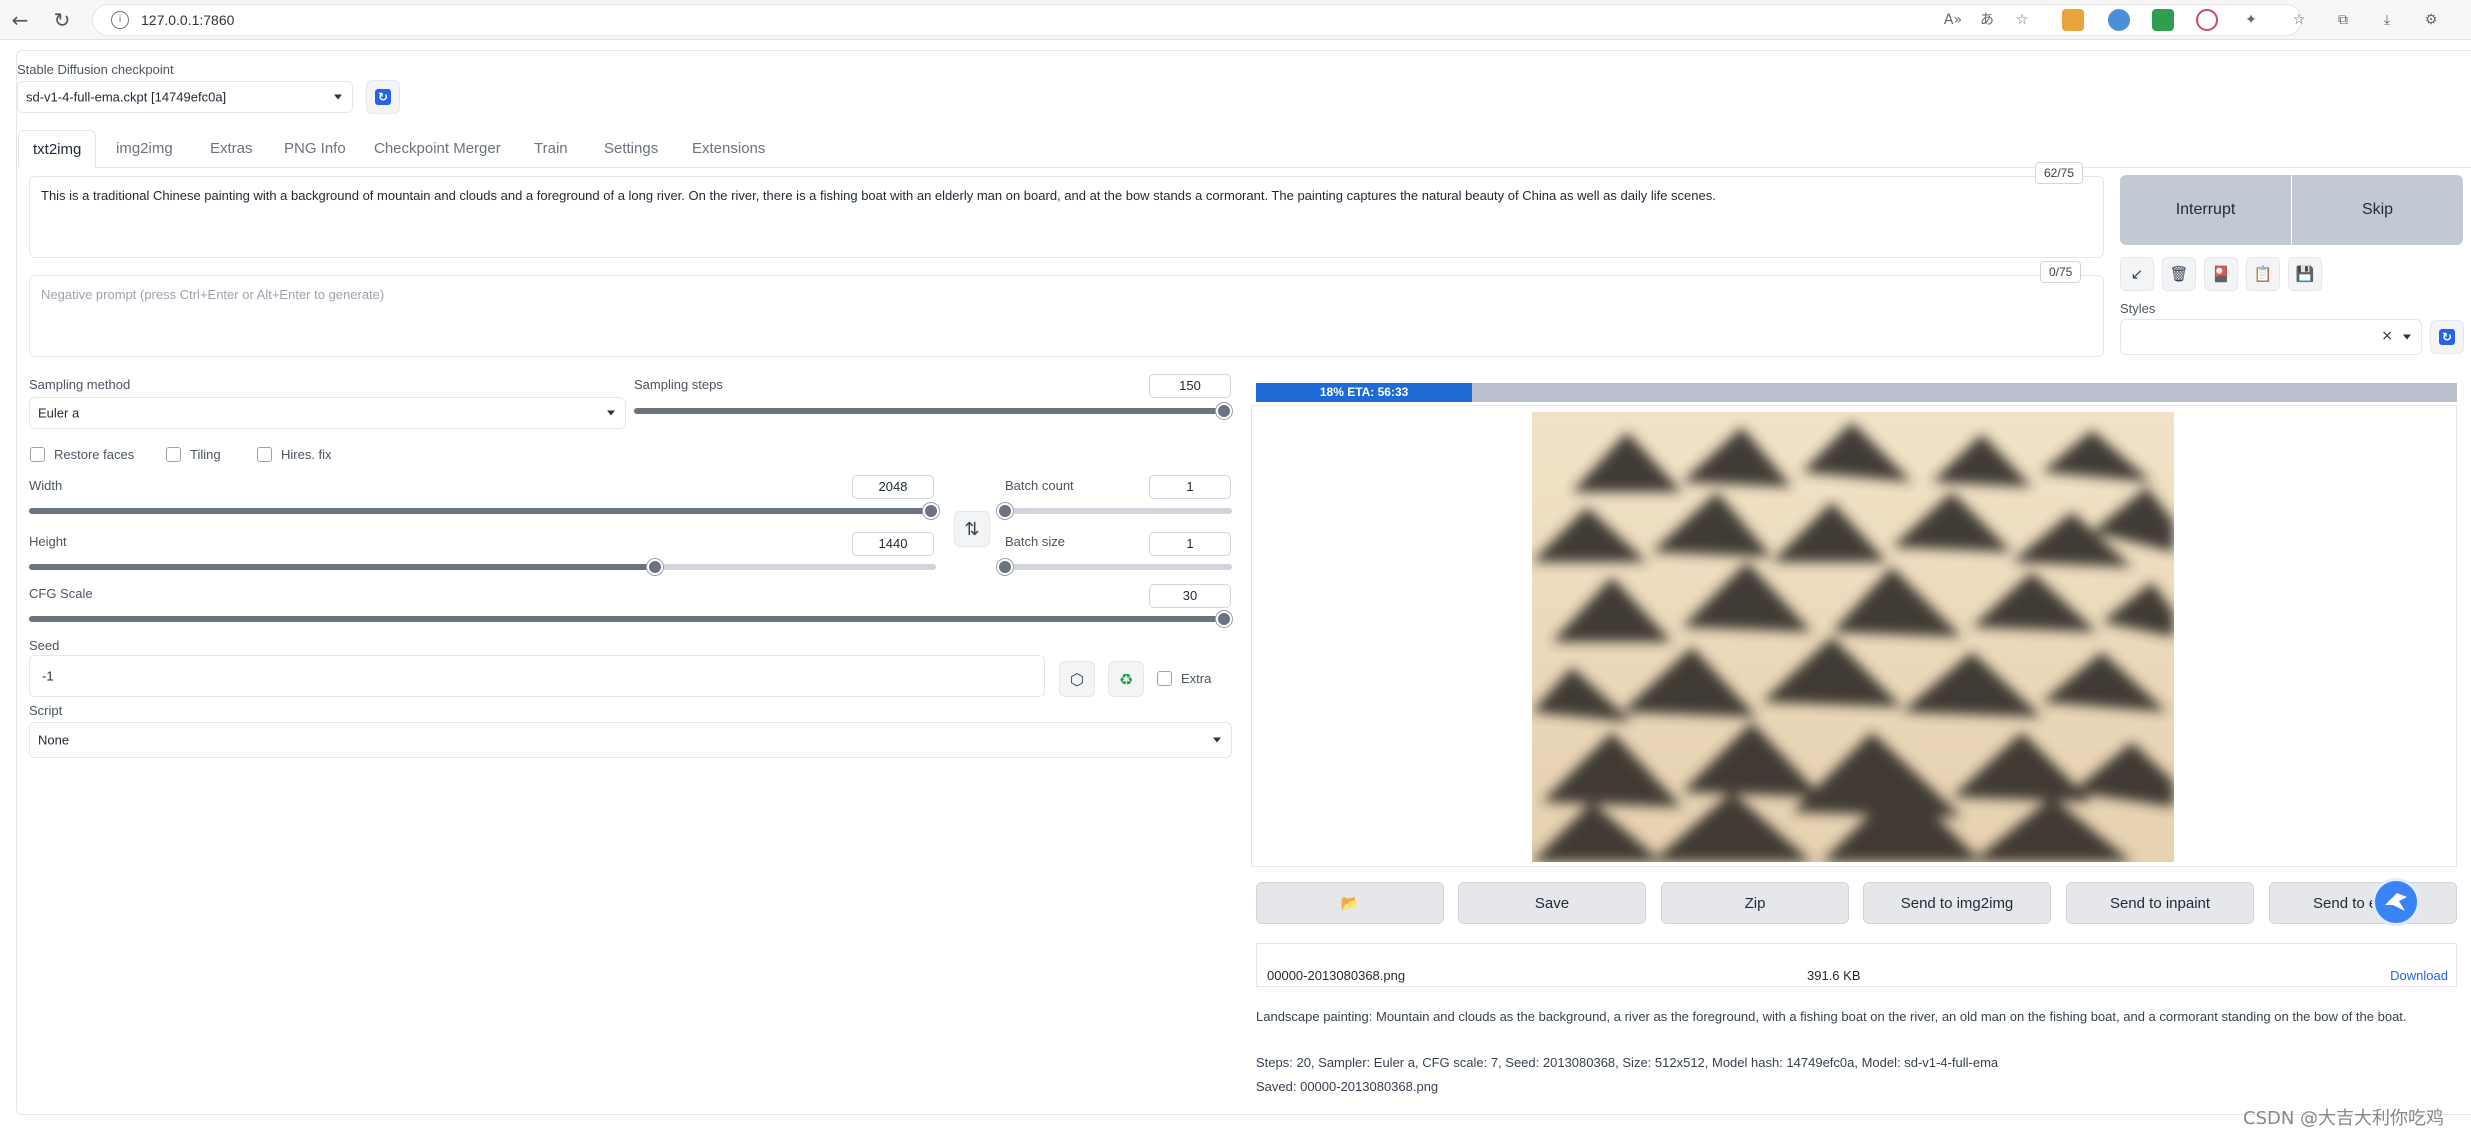 This screenshot has height=1135, width=2471. What do you see at coordinates (173, 454) in the screenshot?
I see `tiling-checkbox` at bounding box center [173, 454].